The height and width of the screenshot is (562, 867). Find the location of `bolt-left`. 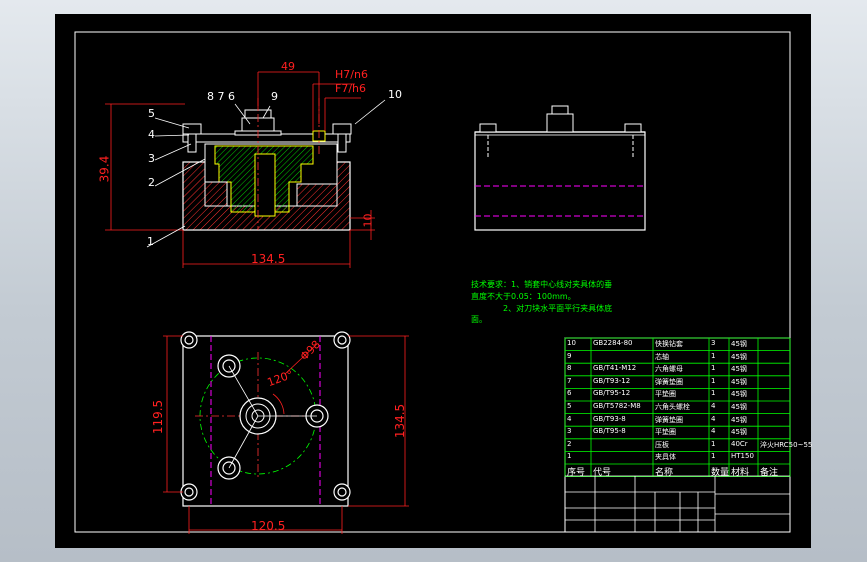

bolt-left is located at coordinates (192, 143).